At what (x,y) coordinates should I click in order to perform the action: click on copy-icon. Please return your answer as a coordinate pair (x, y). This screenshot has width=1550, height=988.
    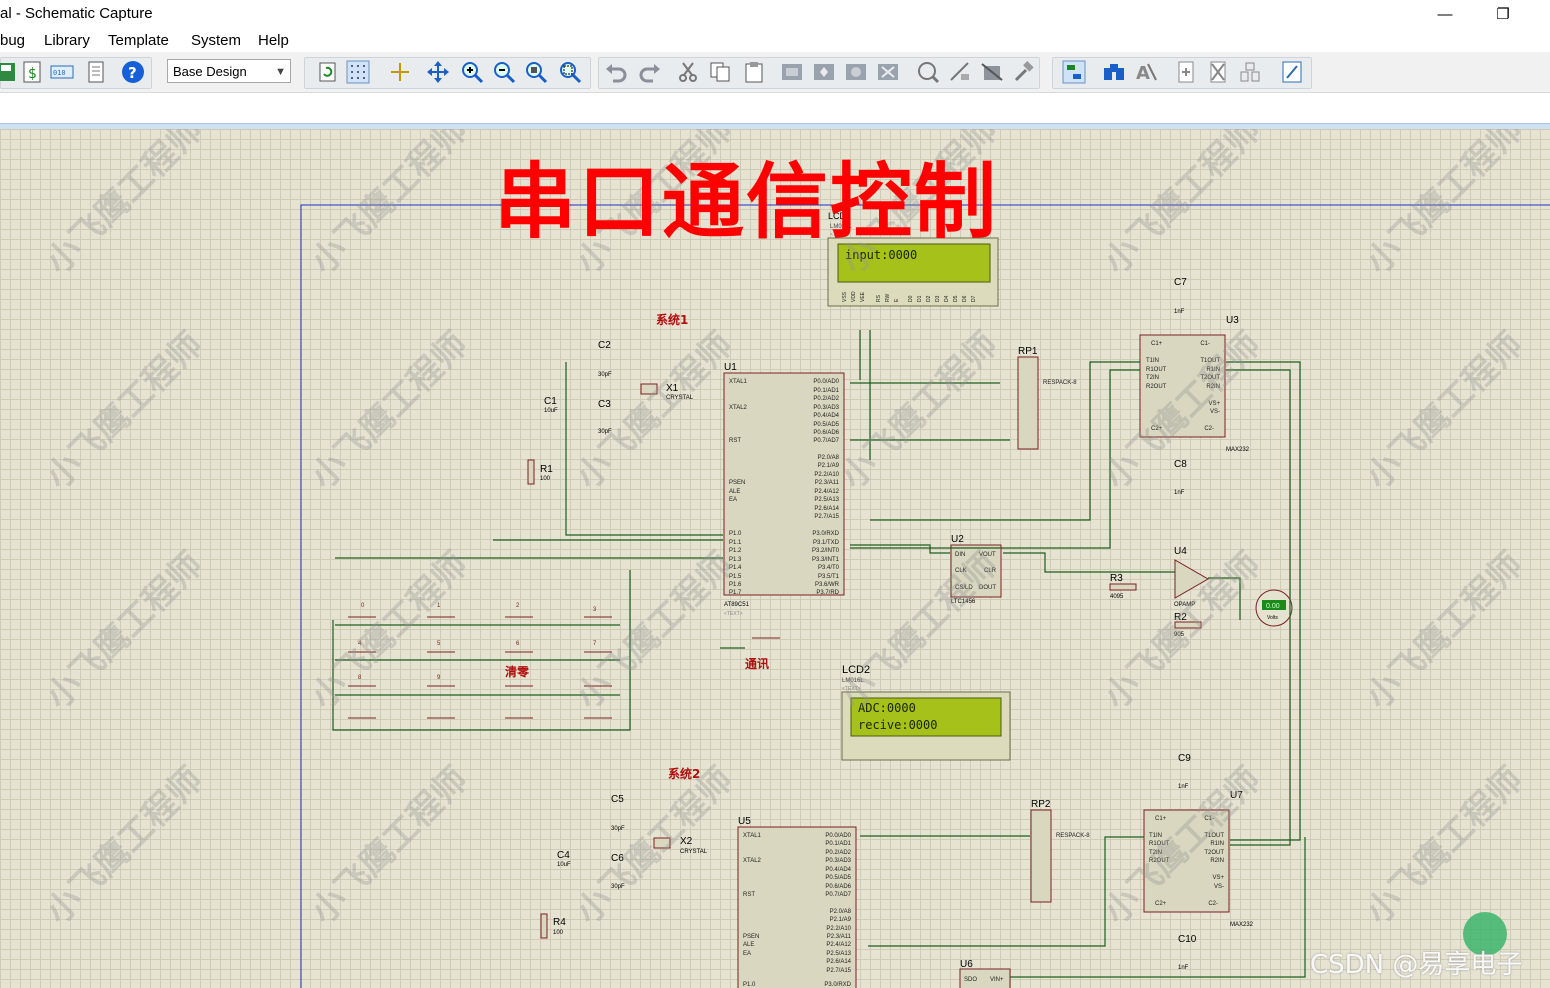
    Looking at the image, I should click on (720, 72).